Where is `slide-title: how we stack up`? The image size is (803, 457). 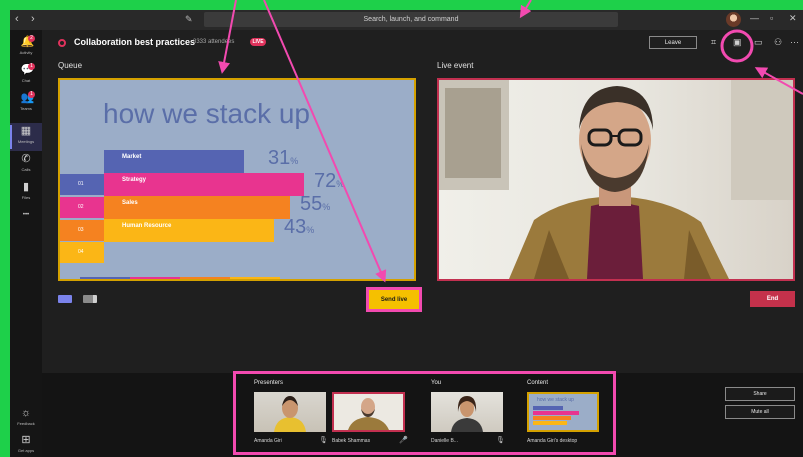
slide-title: how we stack up is located at coordinates (206, 113).